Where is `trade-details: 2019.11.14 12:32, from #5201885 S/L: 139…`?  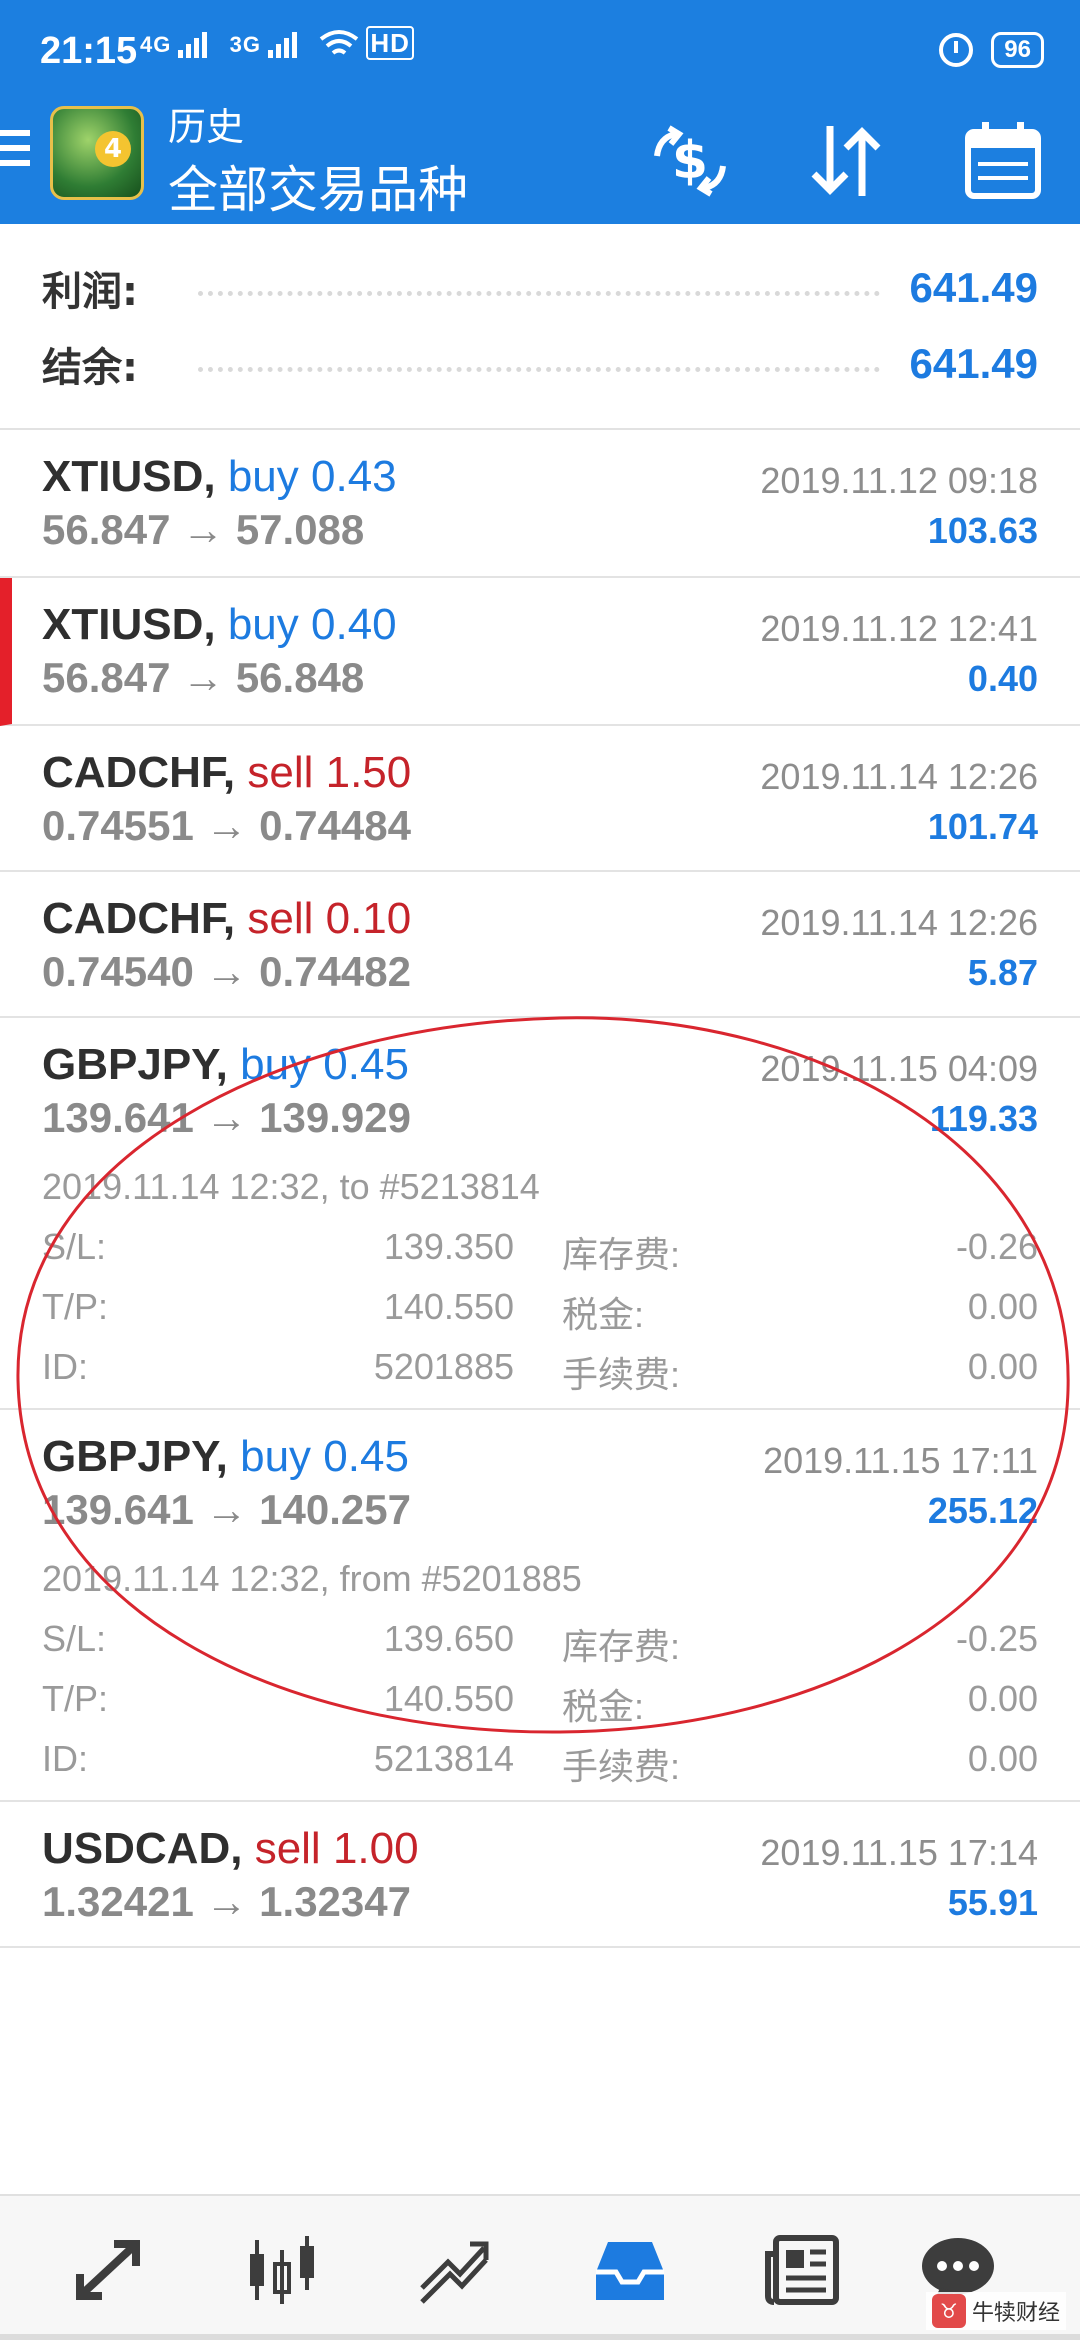
trade-details: 2019.11.14 12:32, from #5201885 S/L: 139… is located at coordinates (540, 1678).